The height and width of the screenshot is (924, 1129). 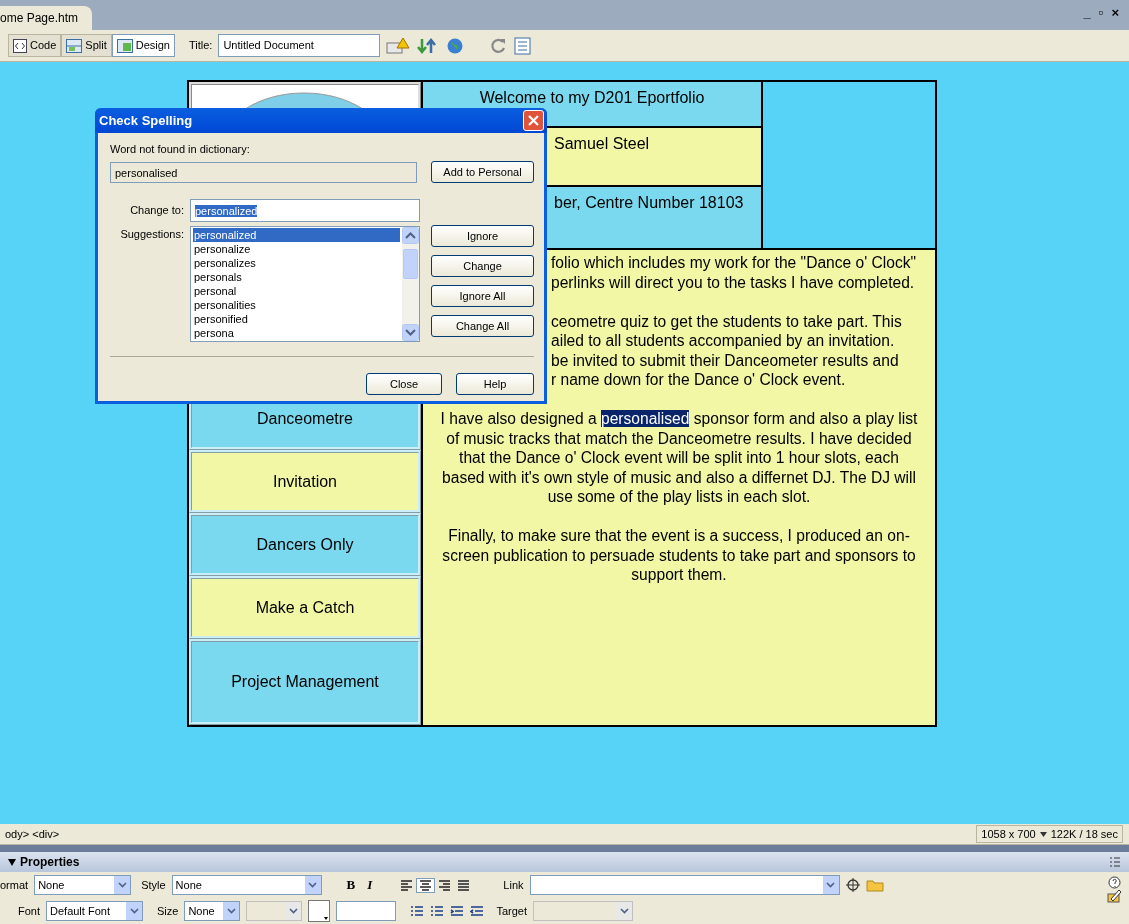 What do you see at coordinates (398, 45) in the screenshot?
I see `validation-warning-icon` at bounding box center [398, 45].